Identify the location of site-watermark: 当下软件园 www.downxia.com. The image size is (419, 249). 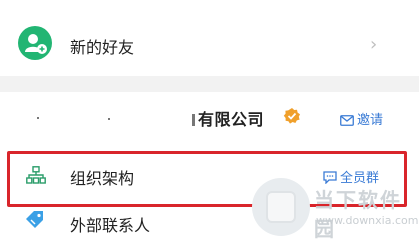
(335, 210).